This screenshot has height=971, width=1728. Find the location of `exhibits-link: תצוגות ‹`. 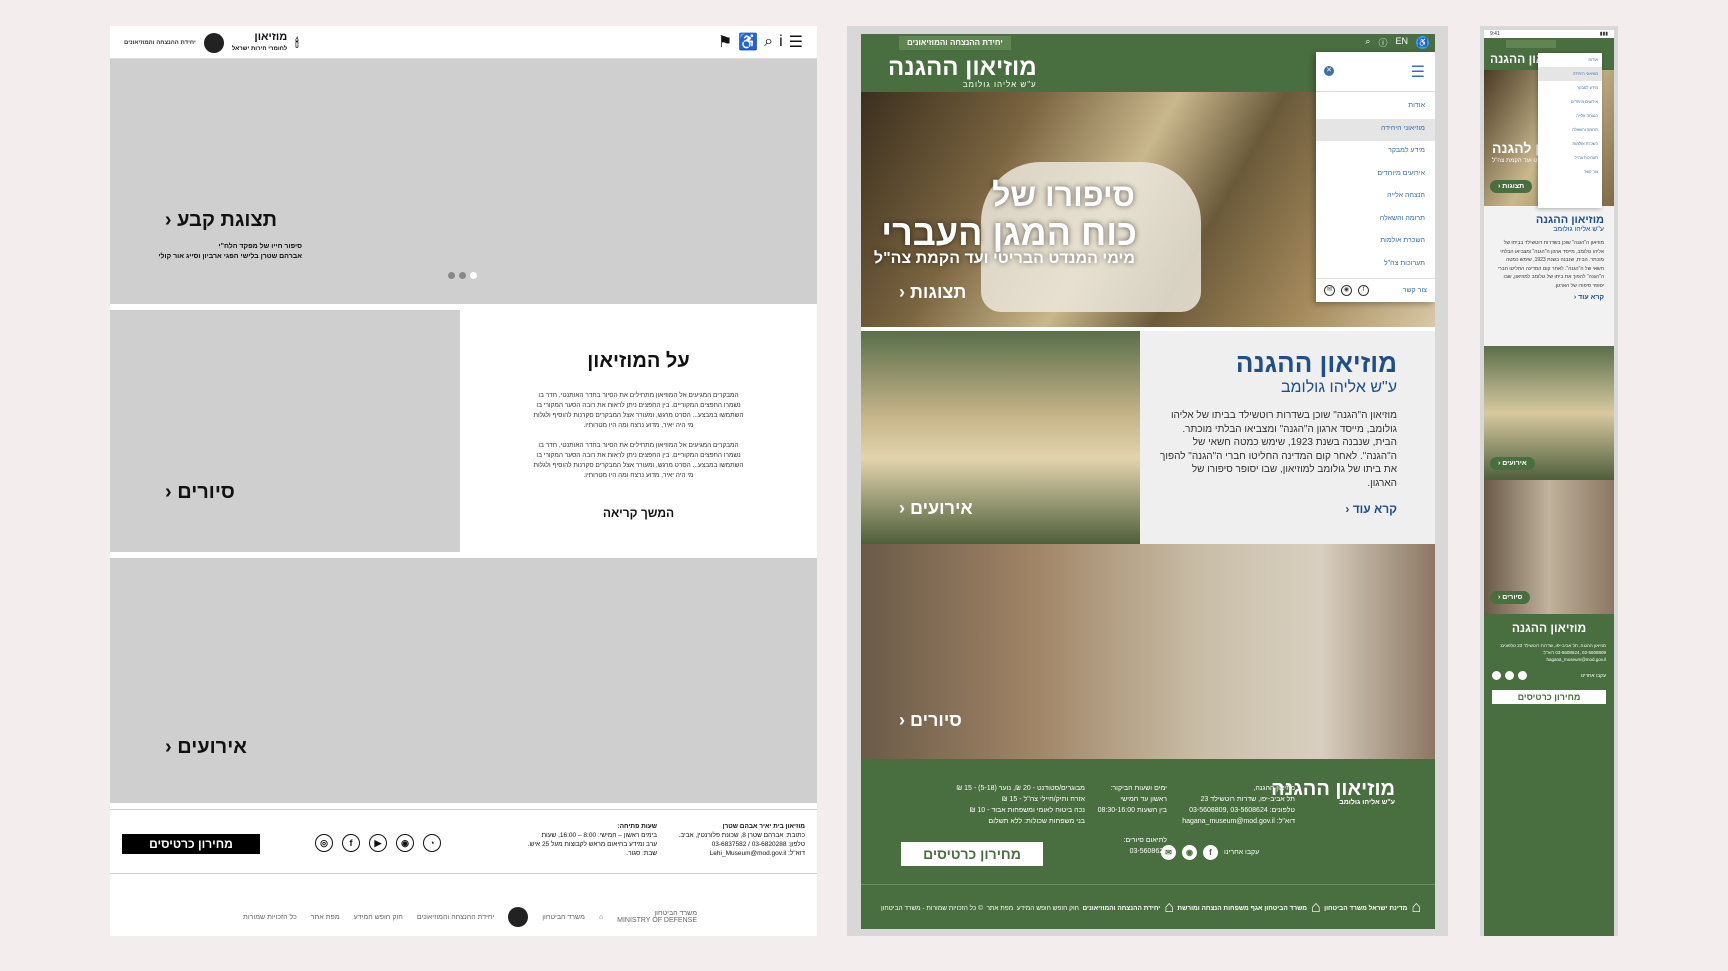

exhibits-link: תצוגות ‹ is located at coordinates (932, 292).